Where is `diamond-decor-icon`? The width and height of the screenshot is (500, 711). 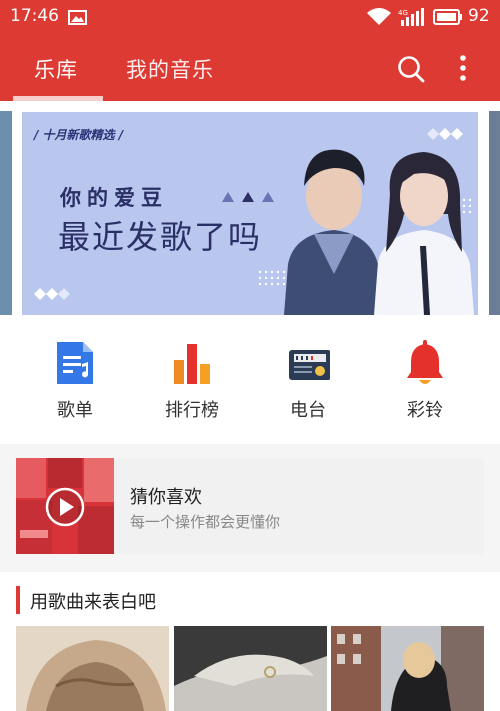
diamond-decor-icon is located at coordinates (52, 294).